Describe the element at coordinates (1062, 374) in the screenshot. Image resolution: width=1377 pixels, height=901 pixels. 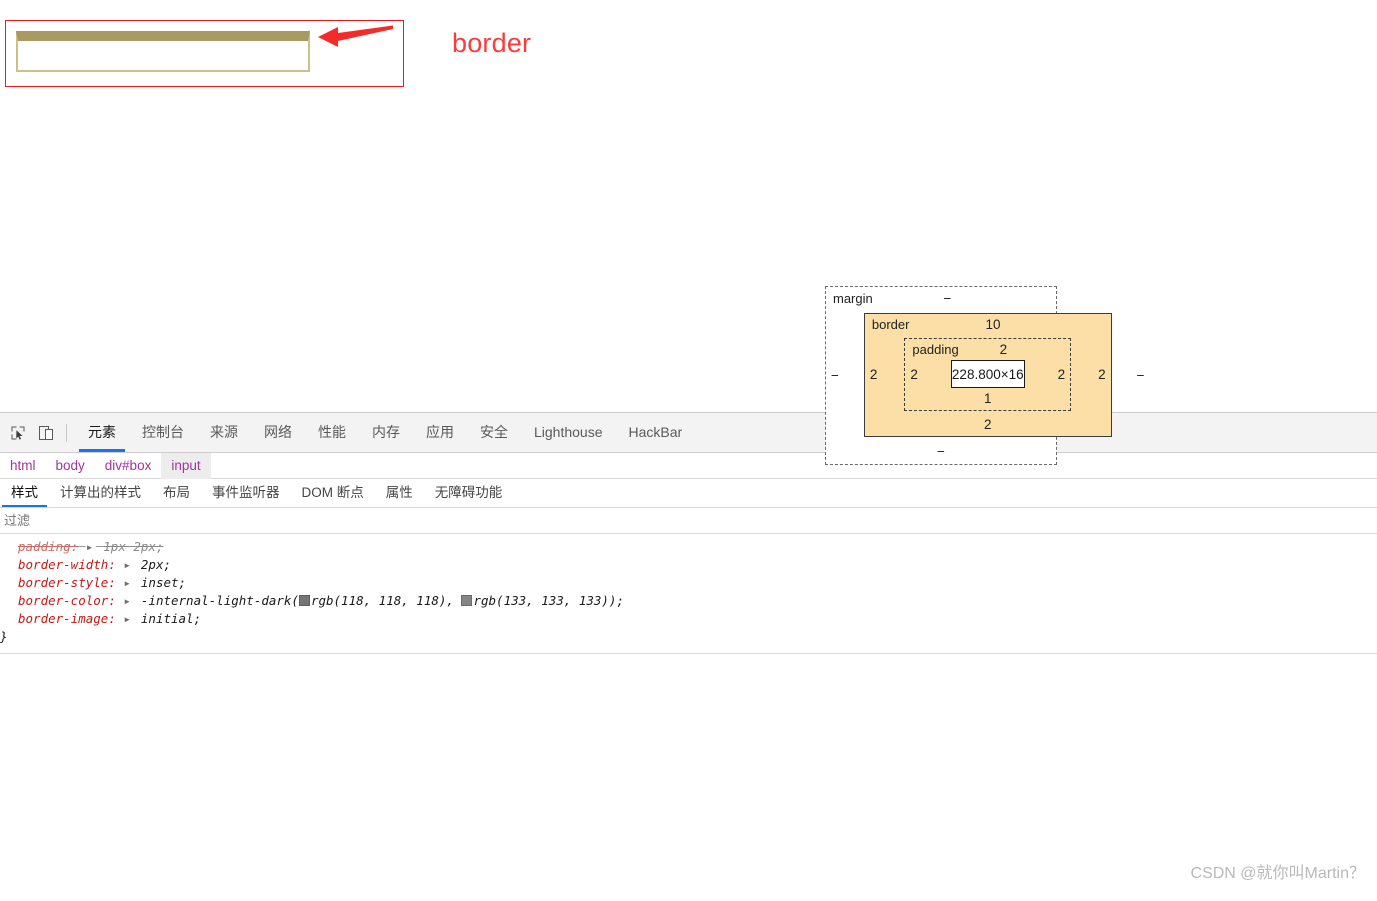
I see `box-model-padding-right: 2` at that location.